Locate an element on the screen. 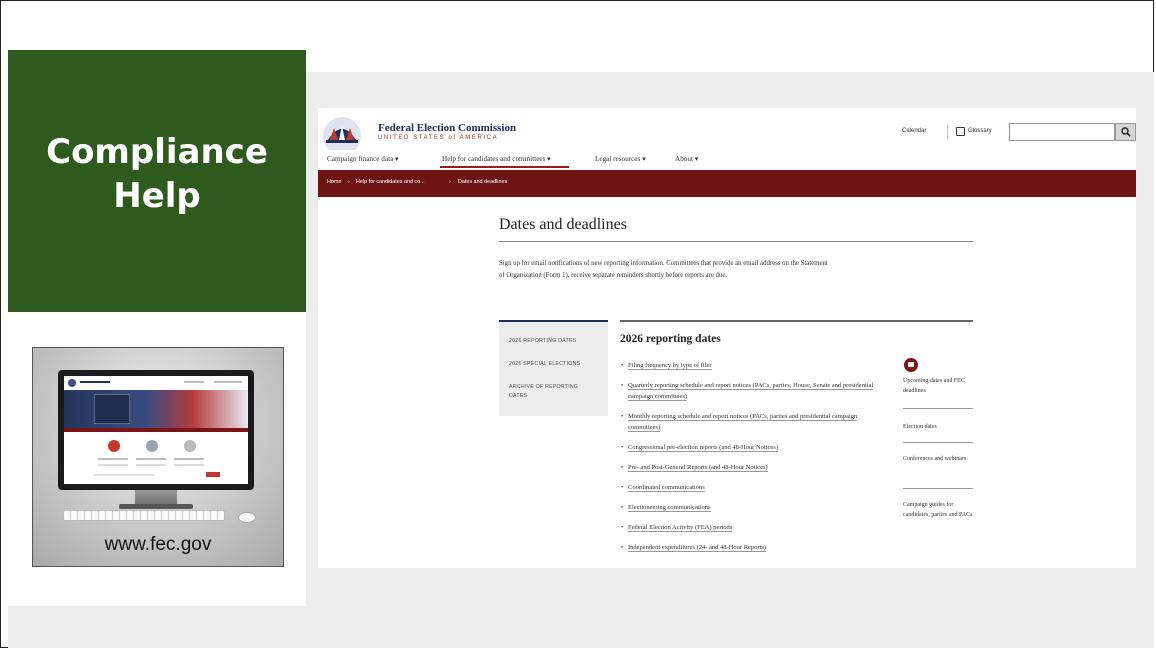 The width and height of the screenshot is (1156, 650). monitor-screen is located at coordinates (156, 430).